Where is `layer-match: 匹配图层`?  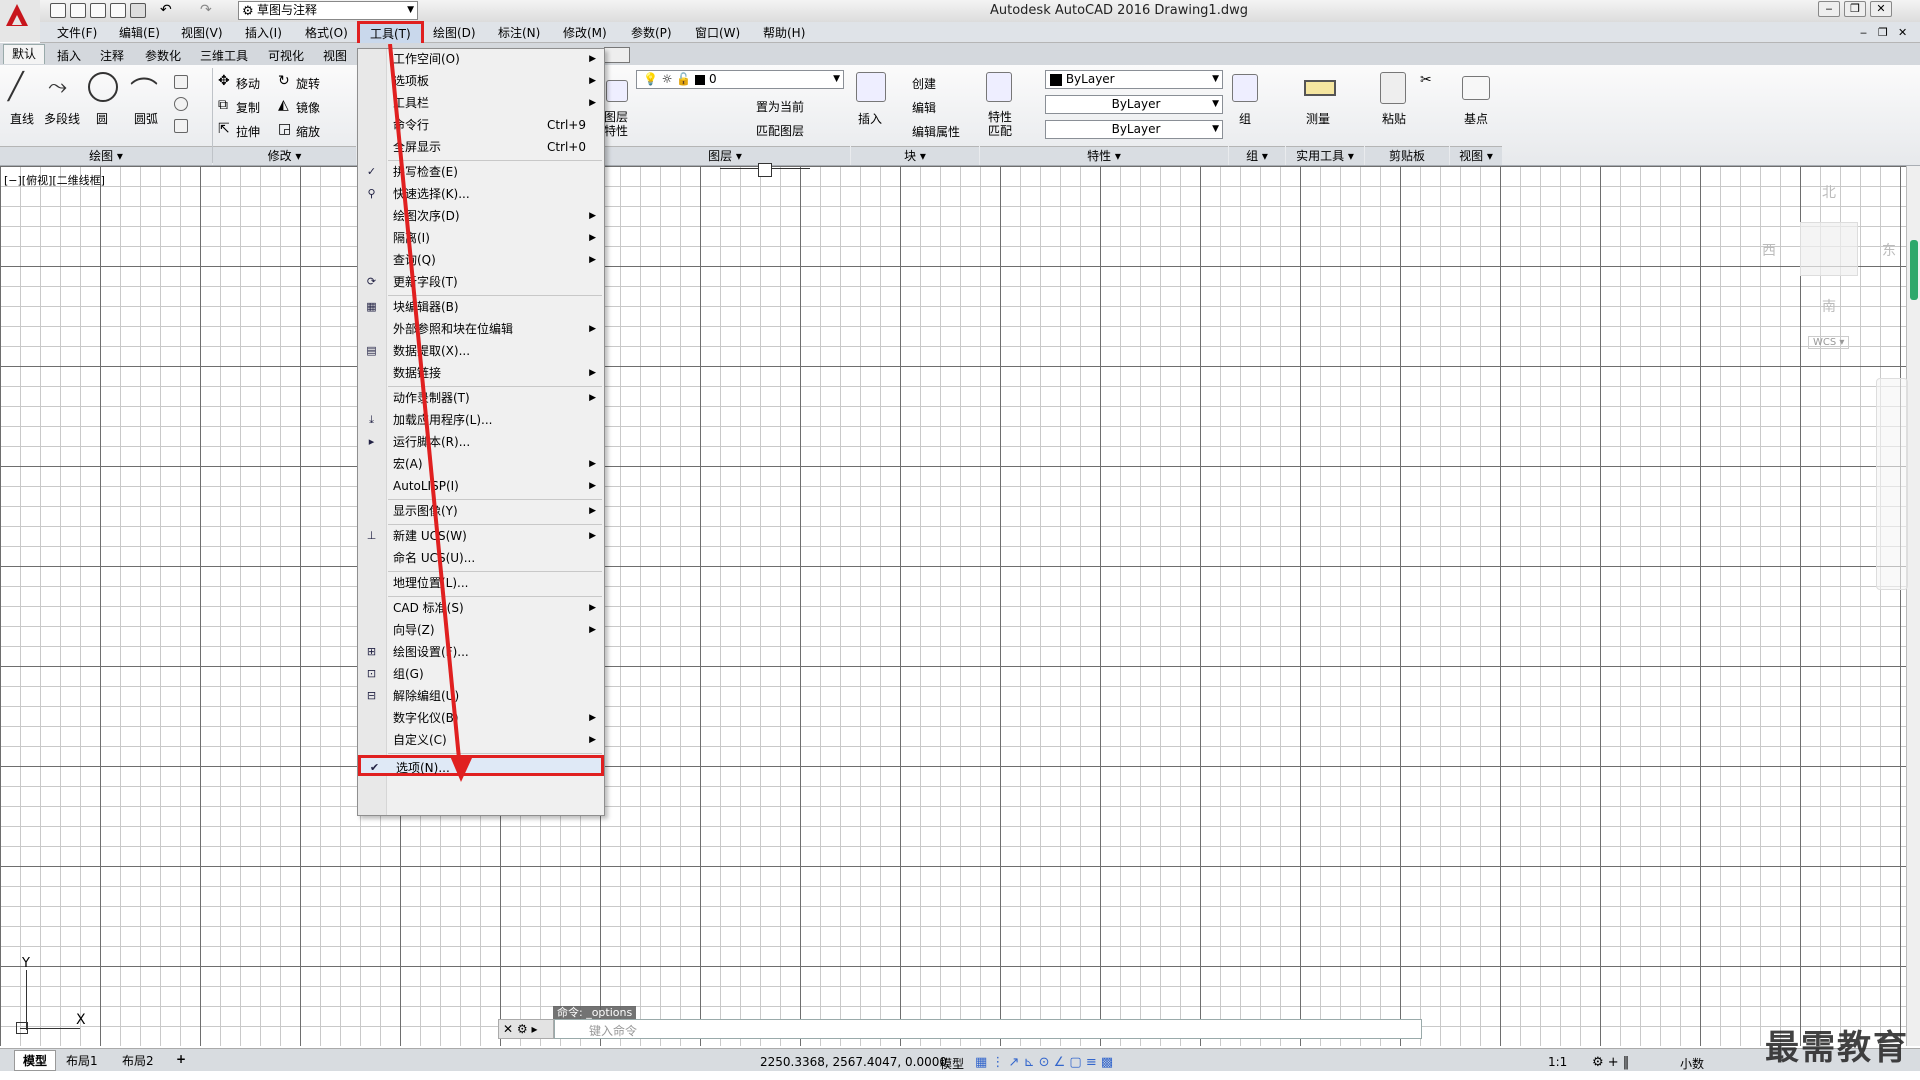
layer-match: 匹配图层 is located at coordinates (780, 130).